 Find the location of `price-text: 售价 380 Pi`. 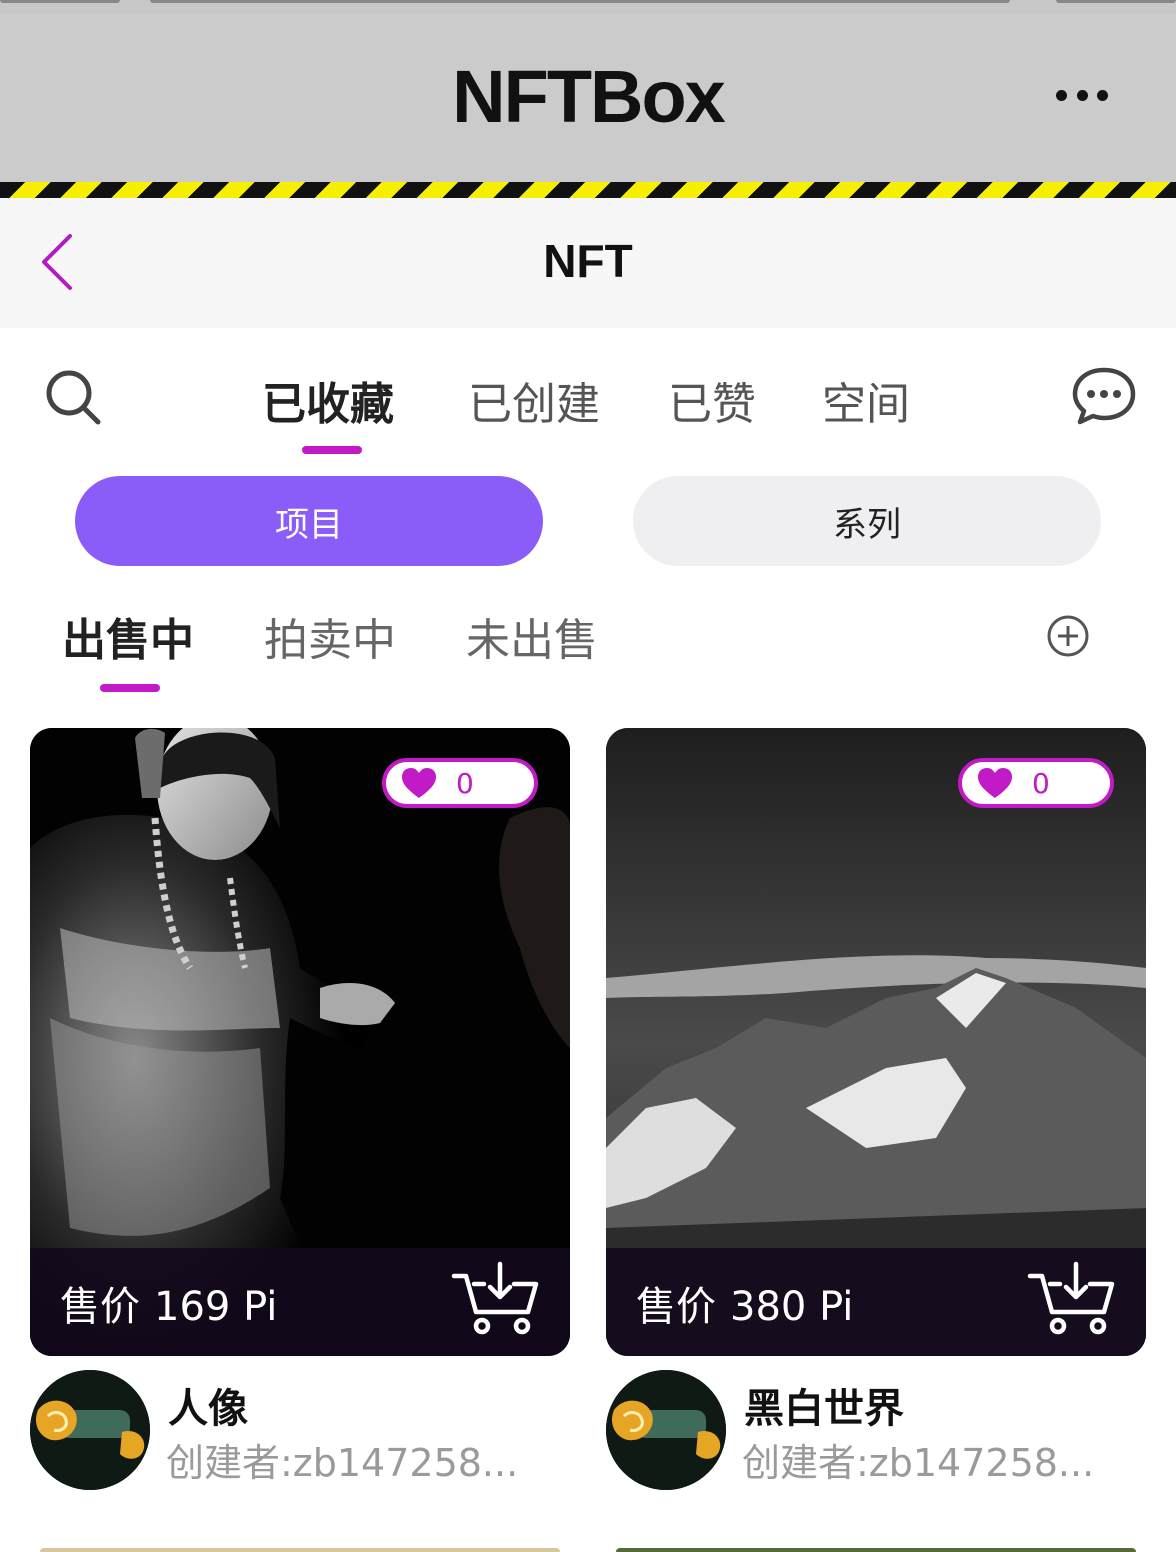

price-text: 售价 380 Pi is located at coordinates (744, 1303).